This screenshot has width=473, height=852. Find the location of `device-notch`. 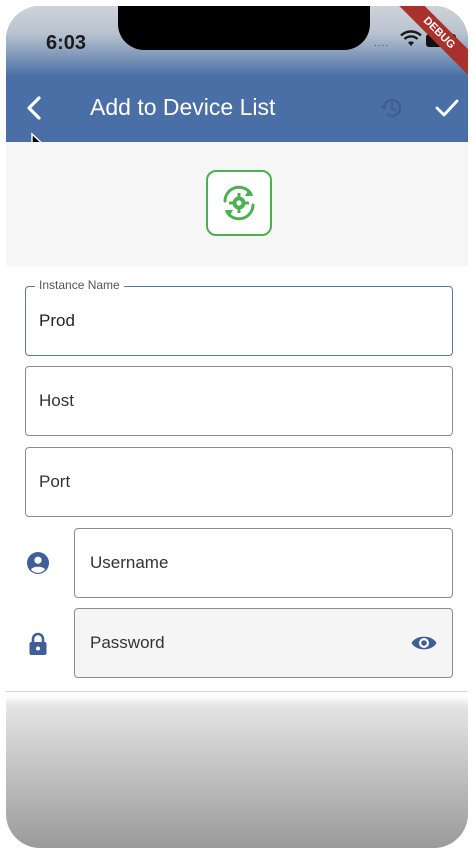

device-notch is located at coordinates (244, 28).